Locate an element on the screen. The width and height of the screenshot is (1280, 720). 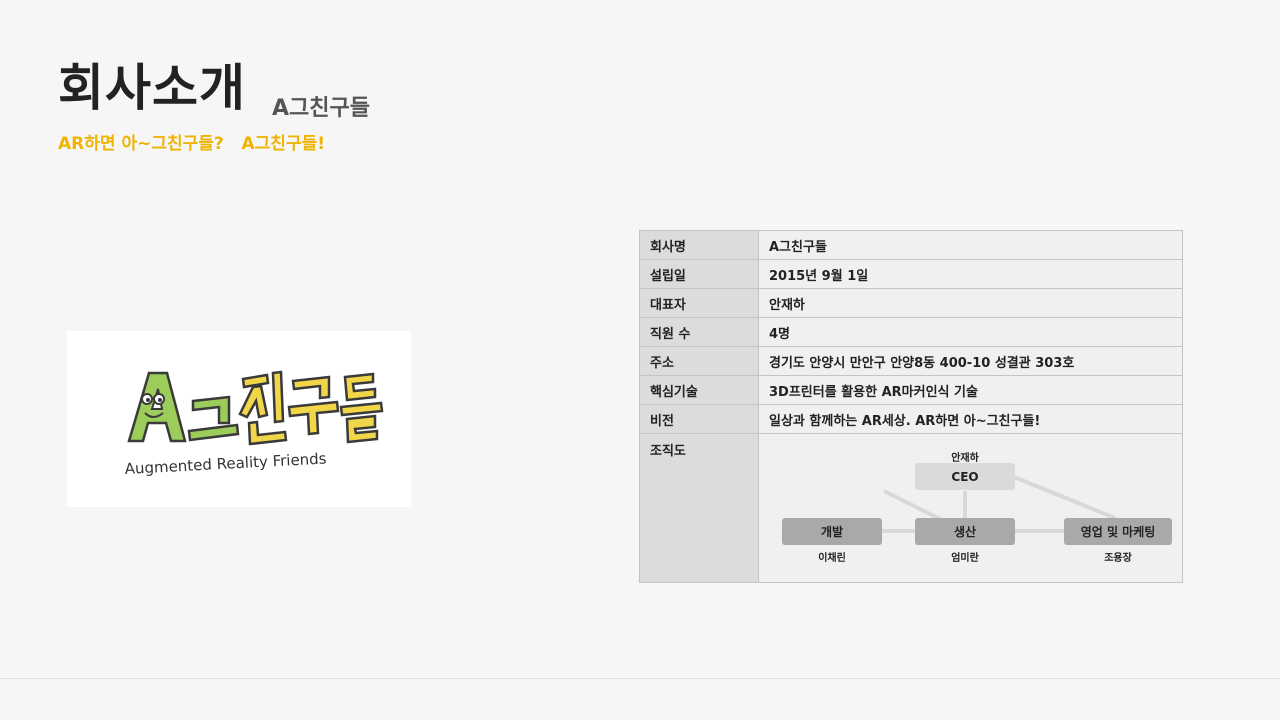
row-label-address: 주소 is located at coordinates (699, 361).